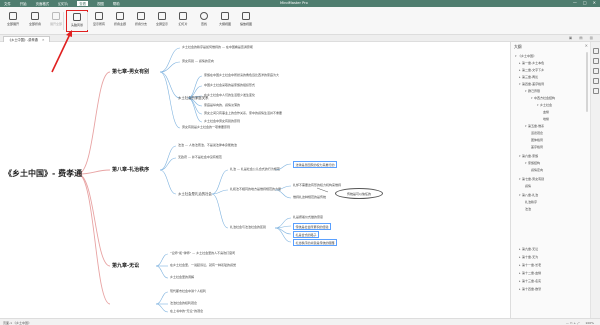 This screenshot has height=325, width=600. I want to click on outline-icon, so click(596, 81).